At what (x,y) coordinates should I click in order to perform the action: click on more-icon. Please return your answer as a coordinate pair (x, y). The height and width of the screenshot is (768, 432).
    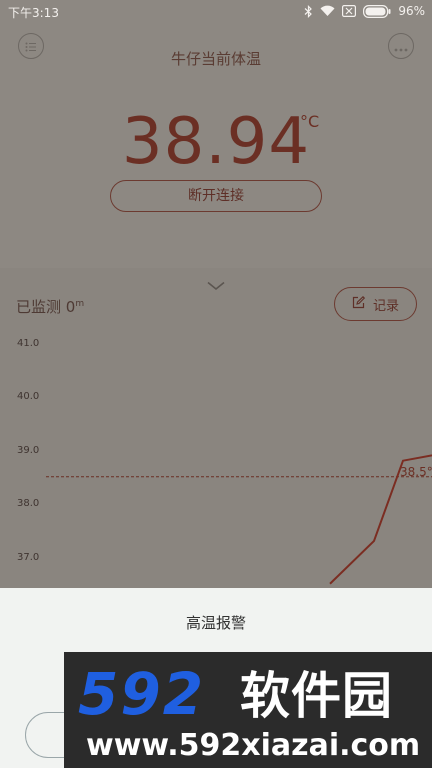
    Looking at the image, I should click on (401, 46).